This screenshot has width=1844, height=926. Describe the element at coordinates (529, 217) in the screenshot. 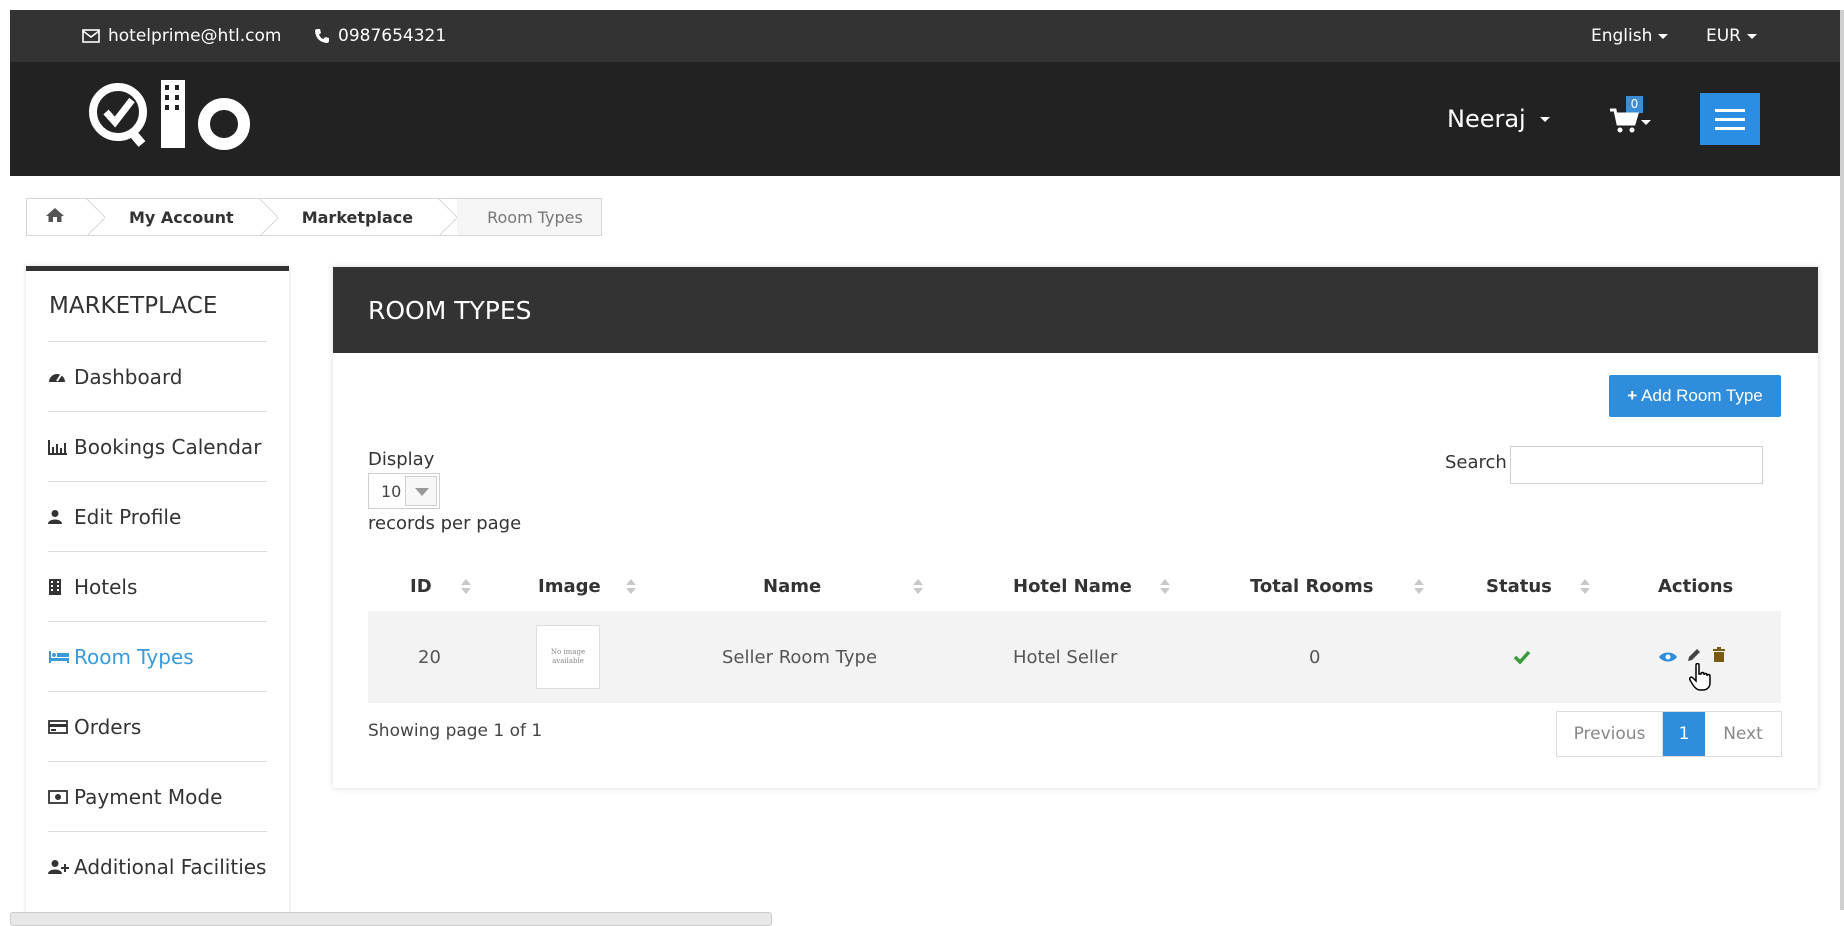

I see `breadcrumb-room-types: Room Types` at that location.